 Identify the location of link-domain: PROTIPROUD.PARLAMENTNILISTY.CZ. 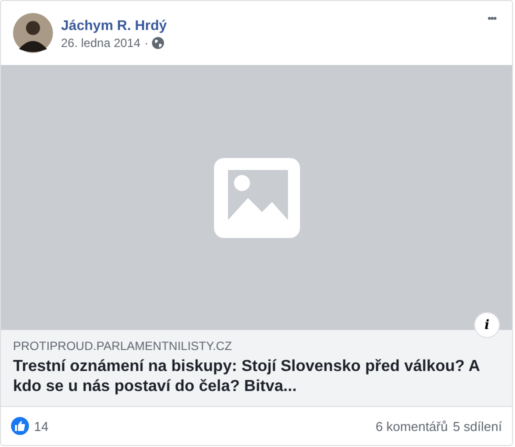
(123, 346).